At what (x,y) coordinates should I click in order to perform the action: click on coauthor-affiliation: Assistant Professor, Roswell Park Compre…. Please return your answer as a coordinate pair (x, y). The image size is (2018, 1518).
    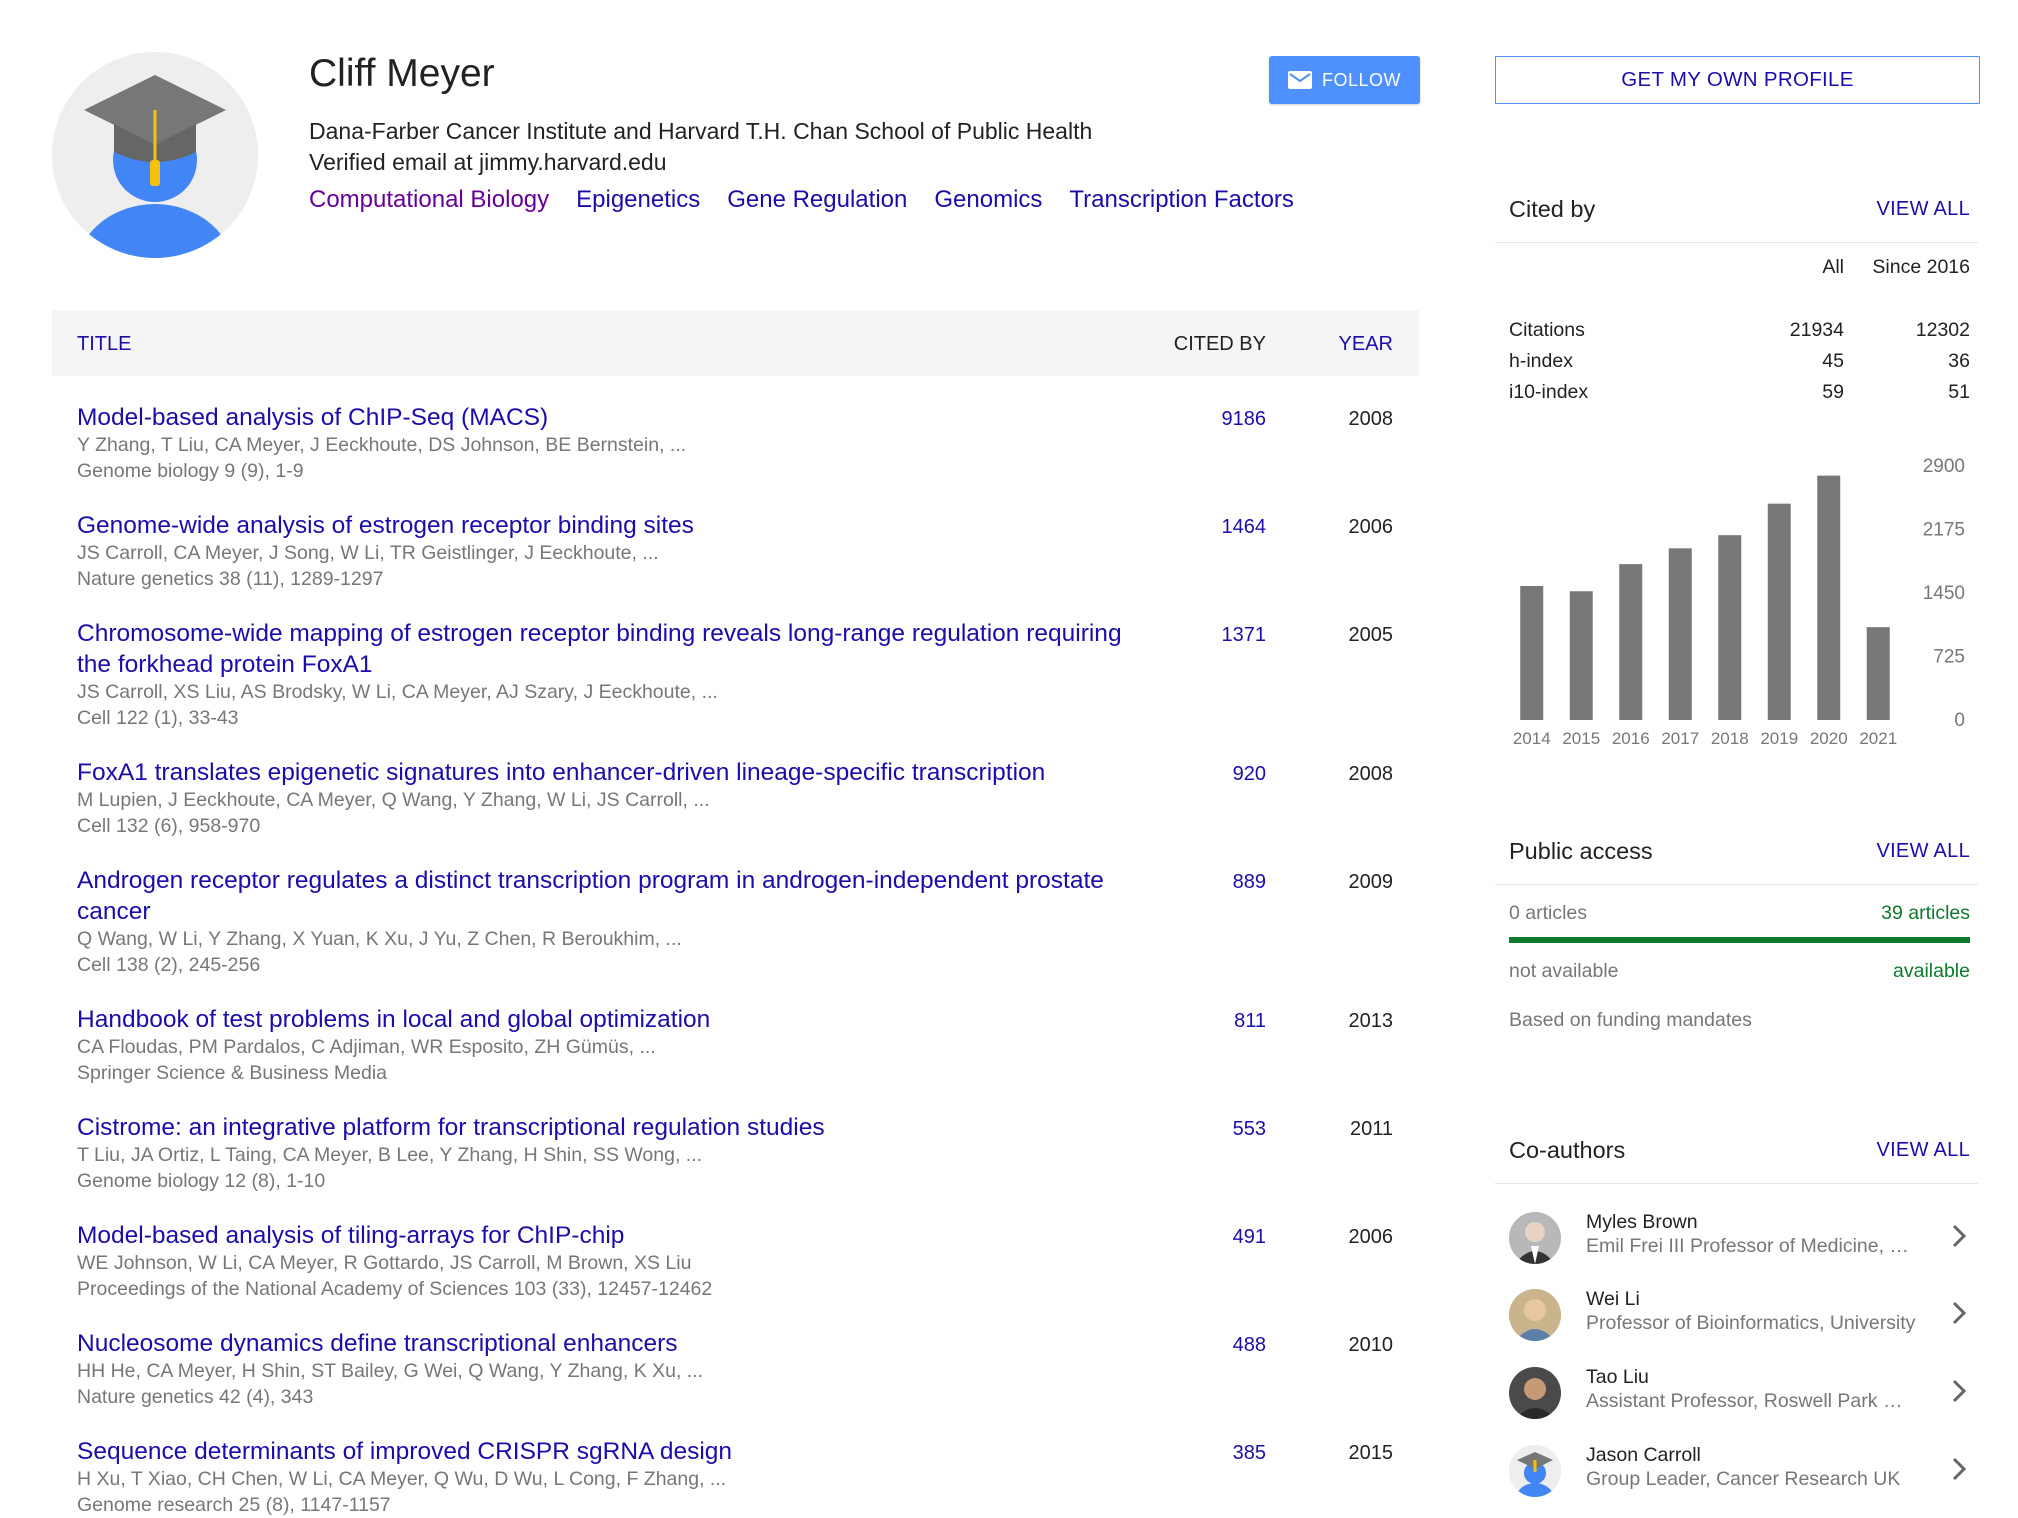
    Looking at the image, I should click on (1751, 1401).